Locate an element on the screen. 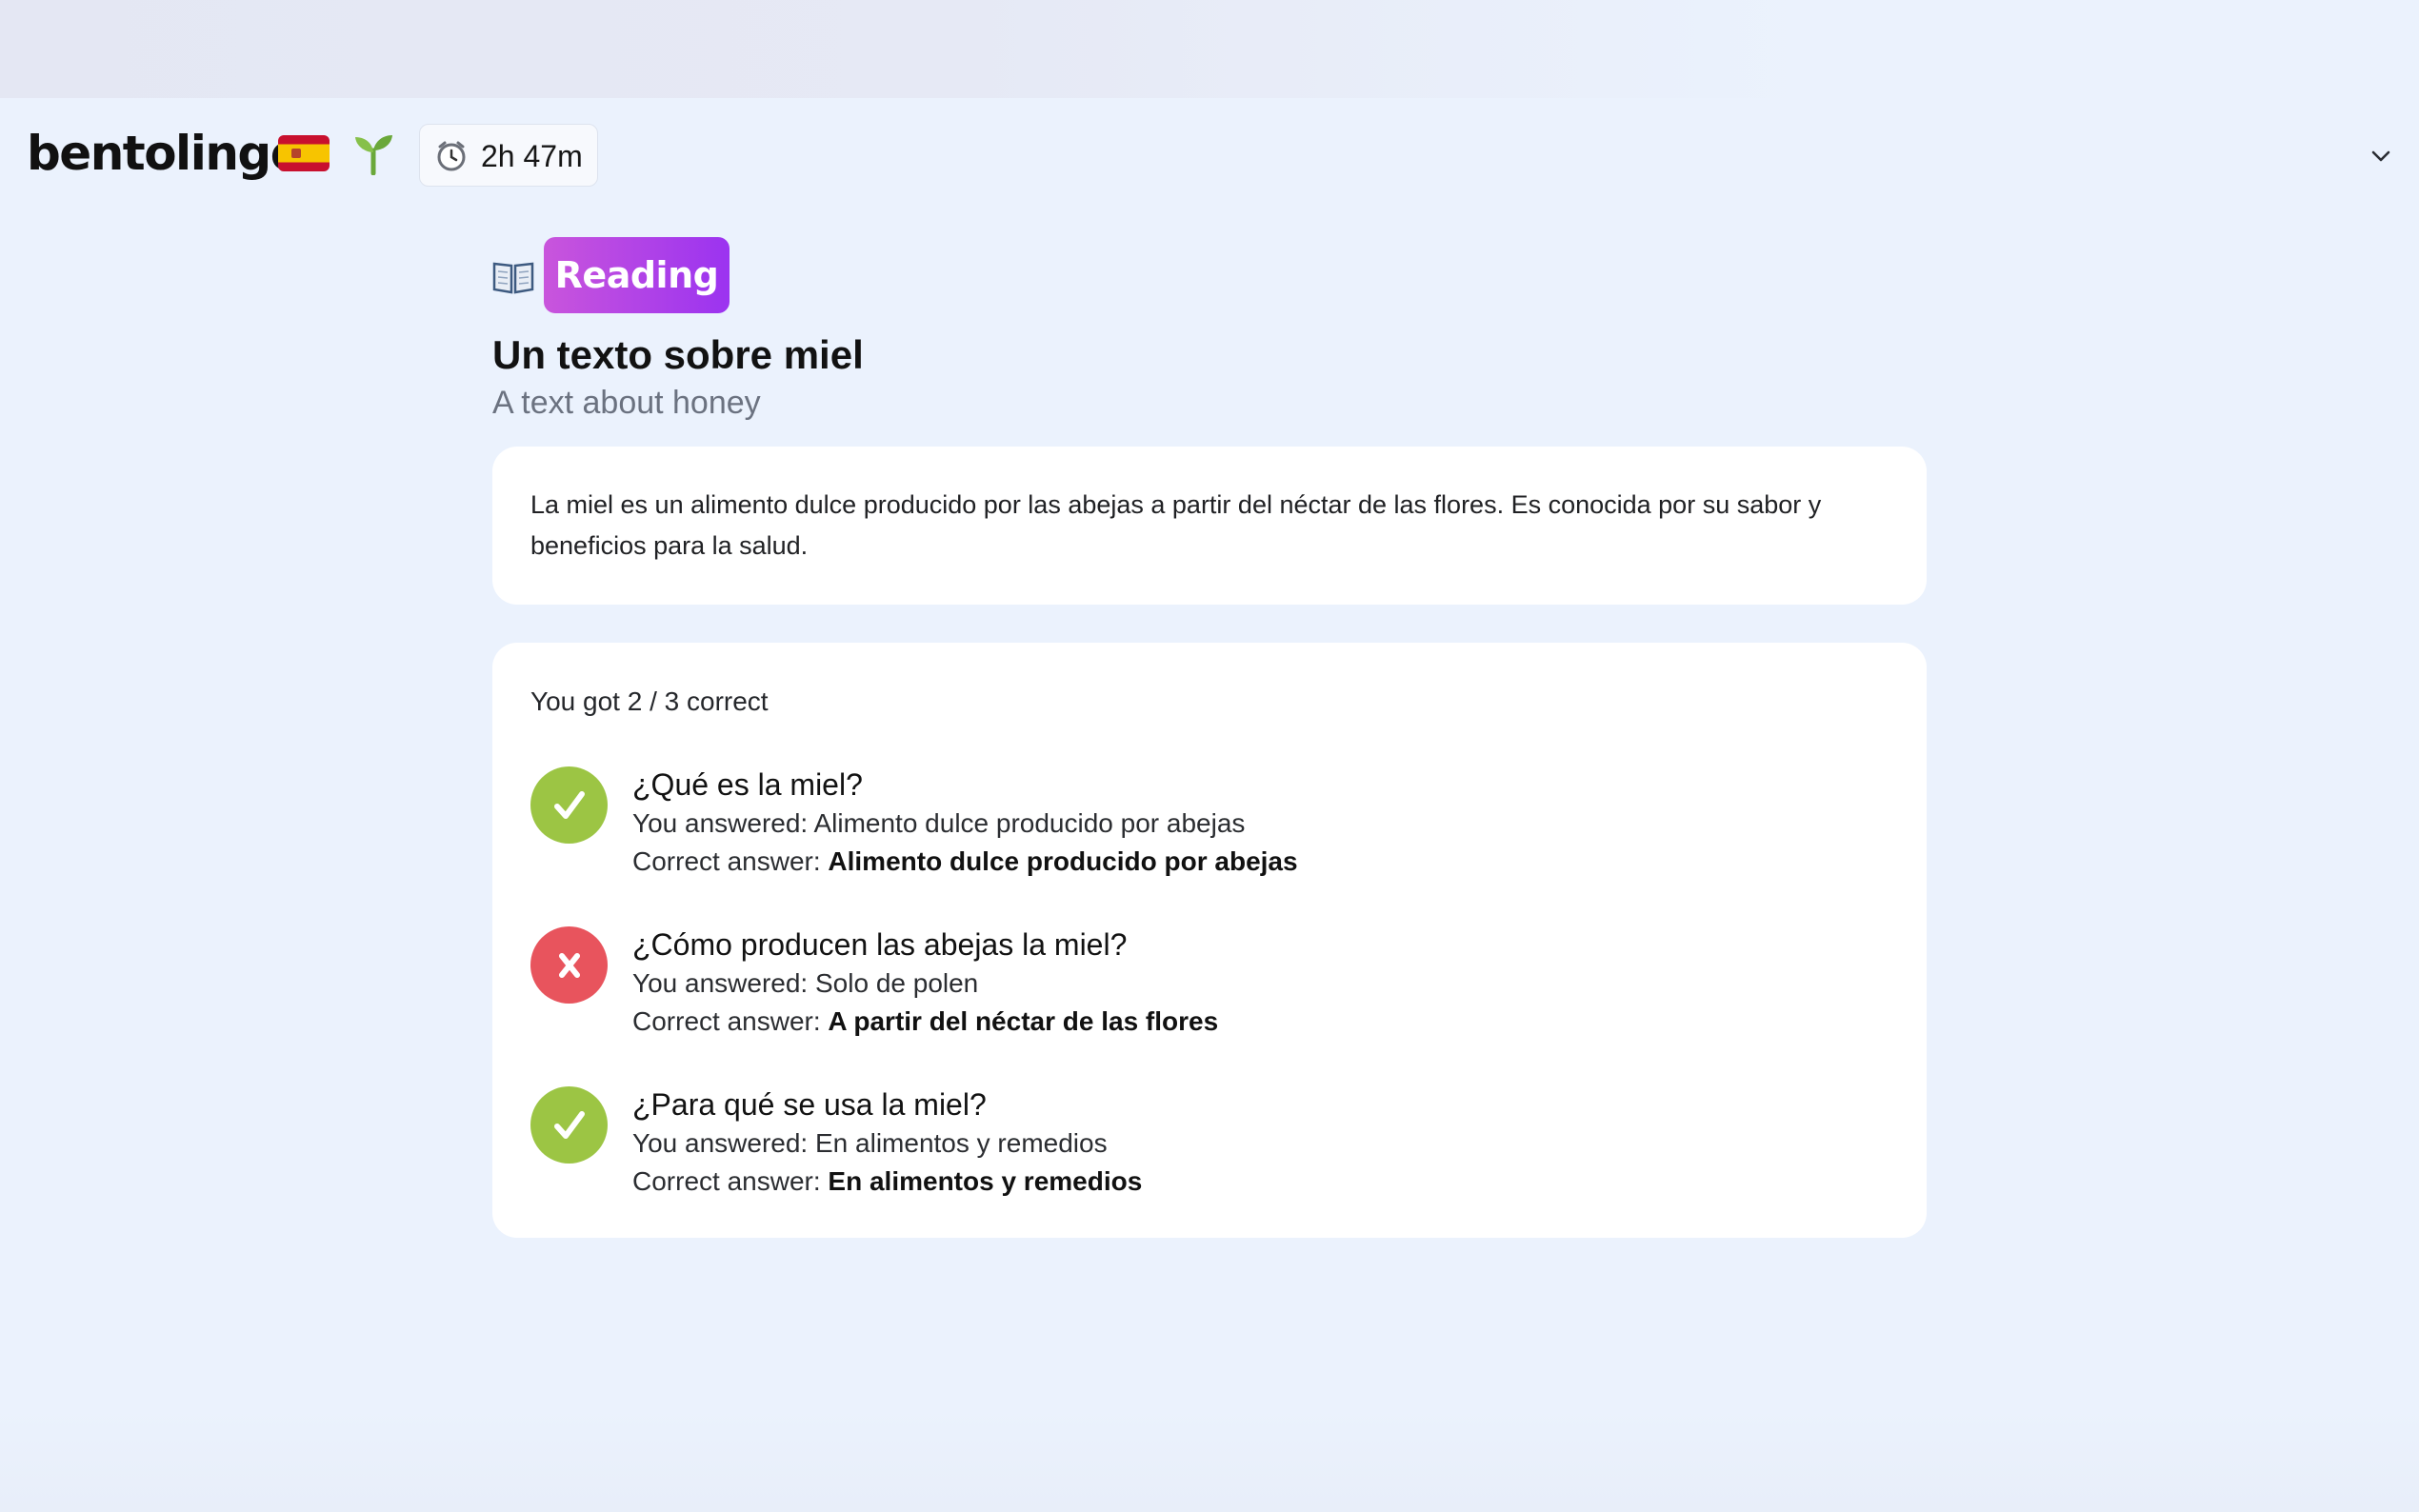 This screenshot has height=1512, width=2419. spain-flag-icon is located at coordinates (304, 153).